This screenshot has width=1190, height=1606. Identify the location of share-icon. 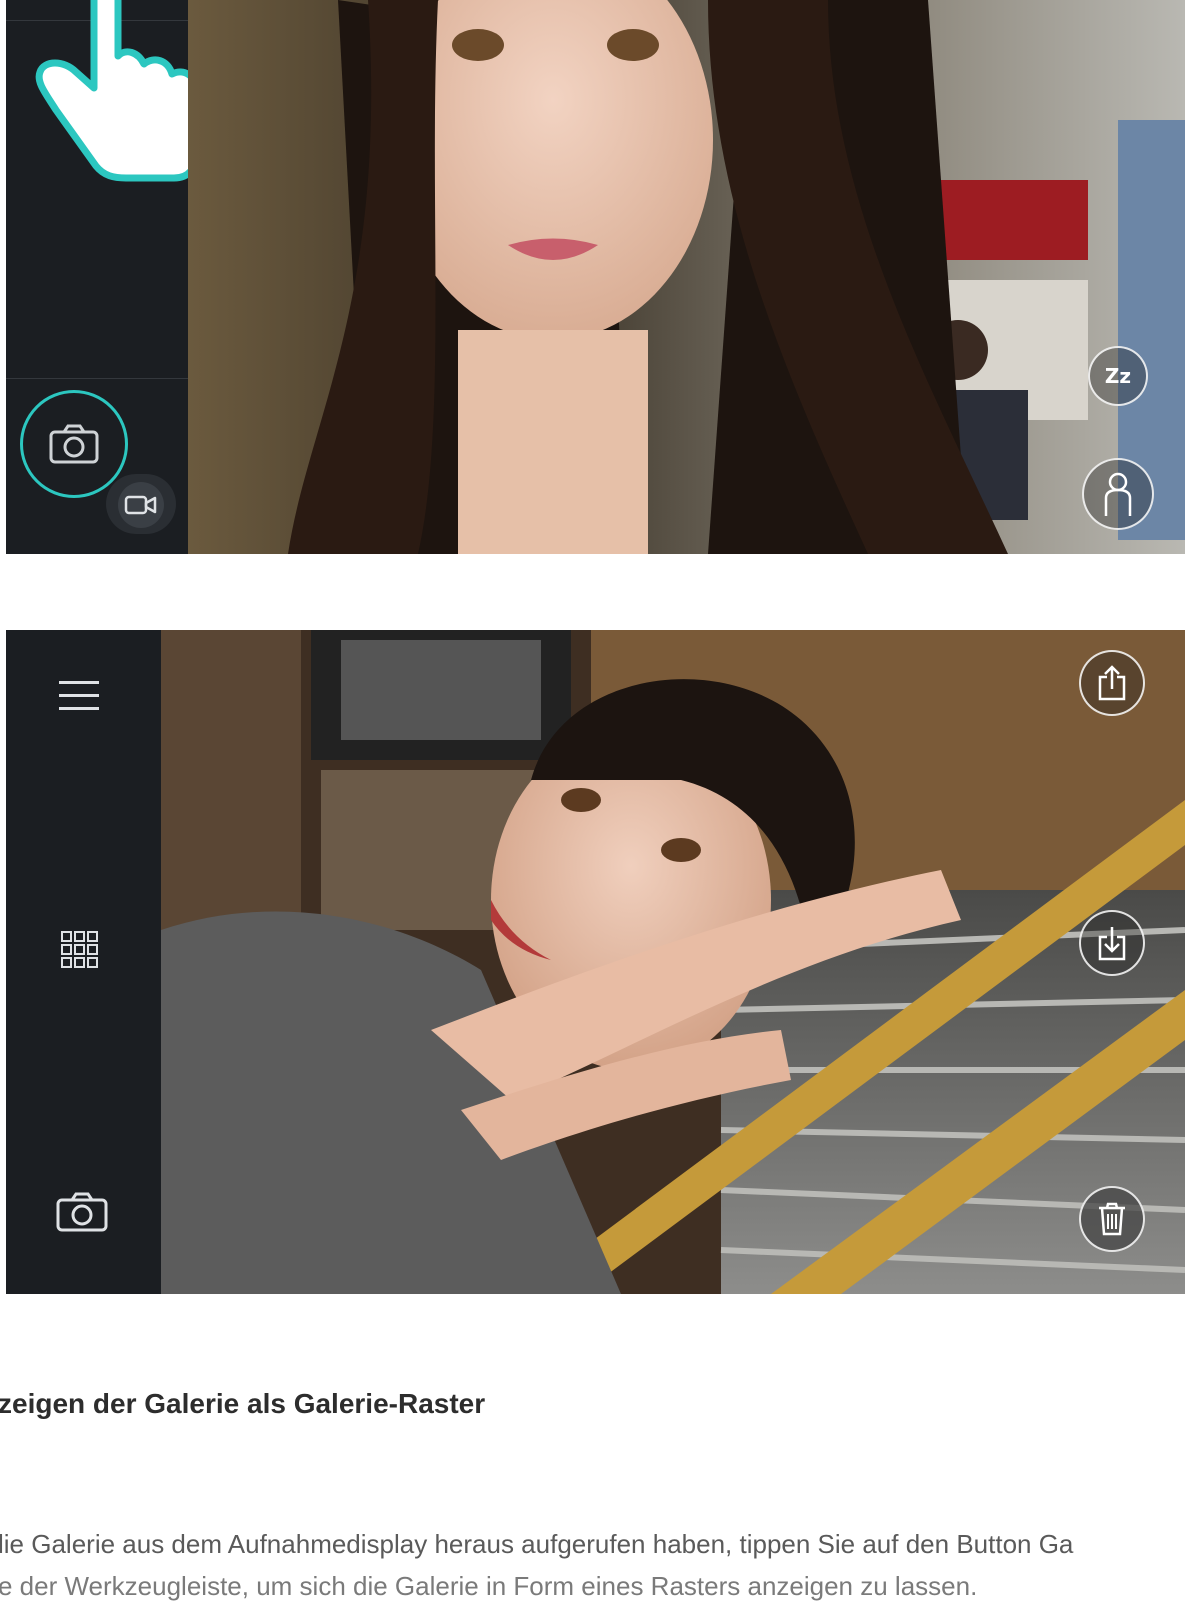
(1112, 683).